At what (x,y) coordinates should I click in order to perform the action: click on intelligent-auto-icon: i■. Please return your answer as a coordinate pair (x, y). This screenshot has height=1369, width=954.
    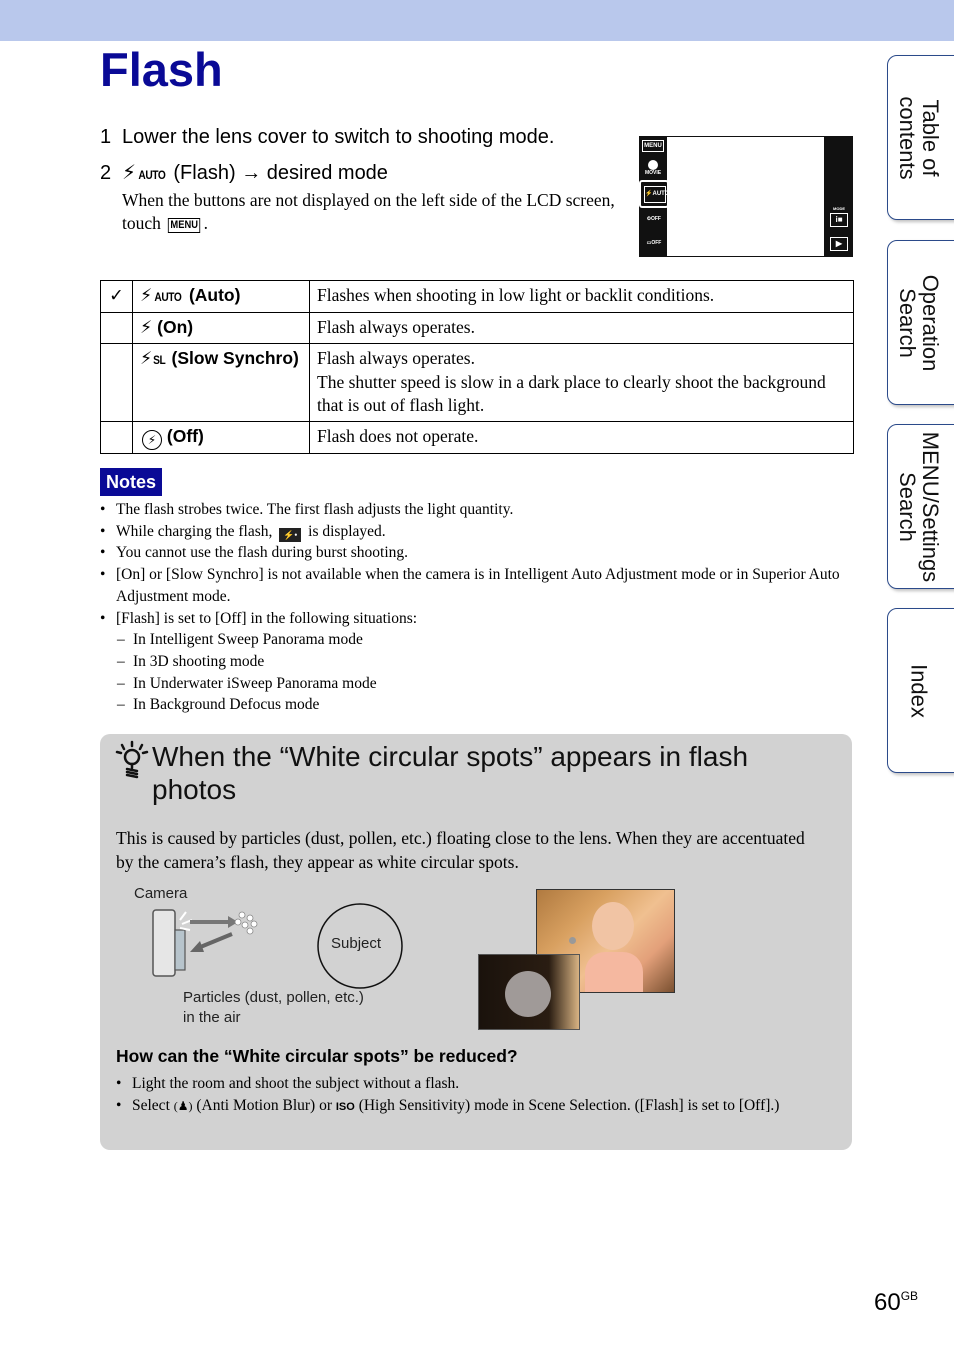
    Looking at the image, I should click on (839, 220).